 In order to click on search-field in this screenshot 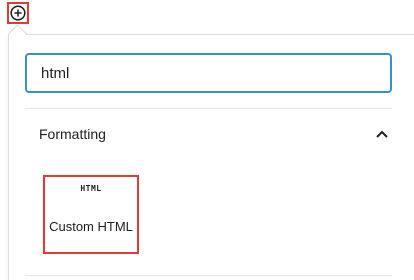, I will do `click(208, 73)`.